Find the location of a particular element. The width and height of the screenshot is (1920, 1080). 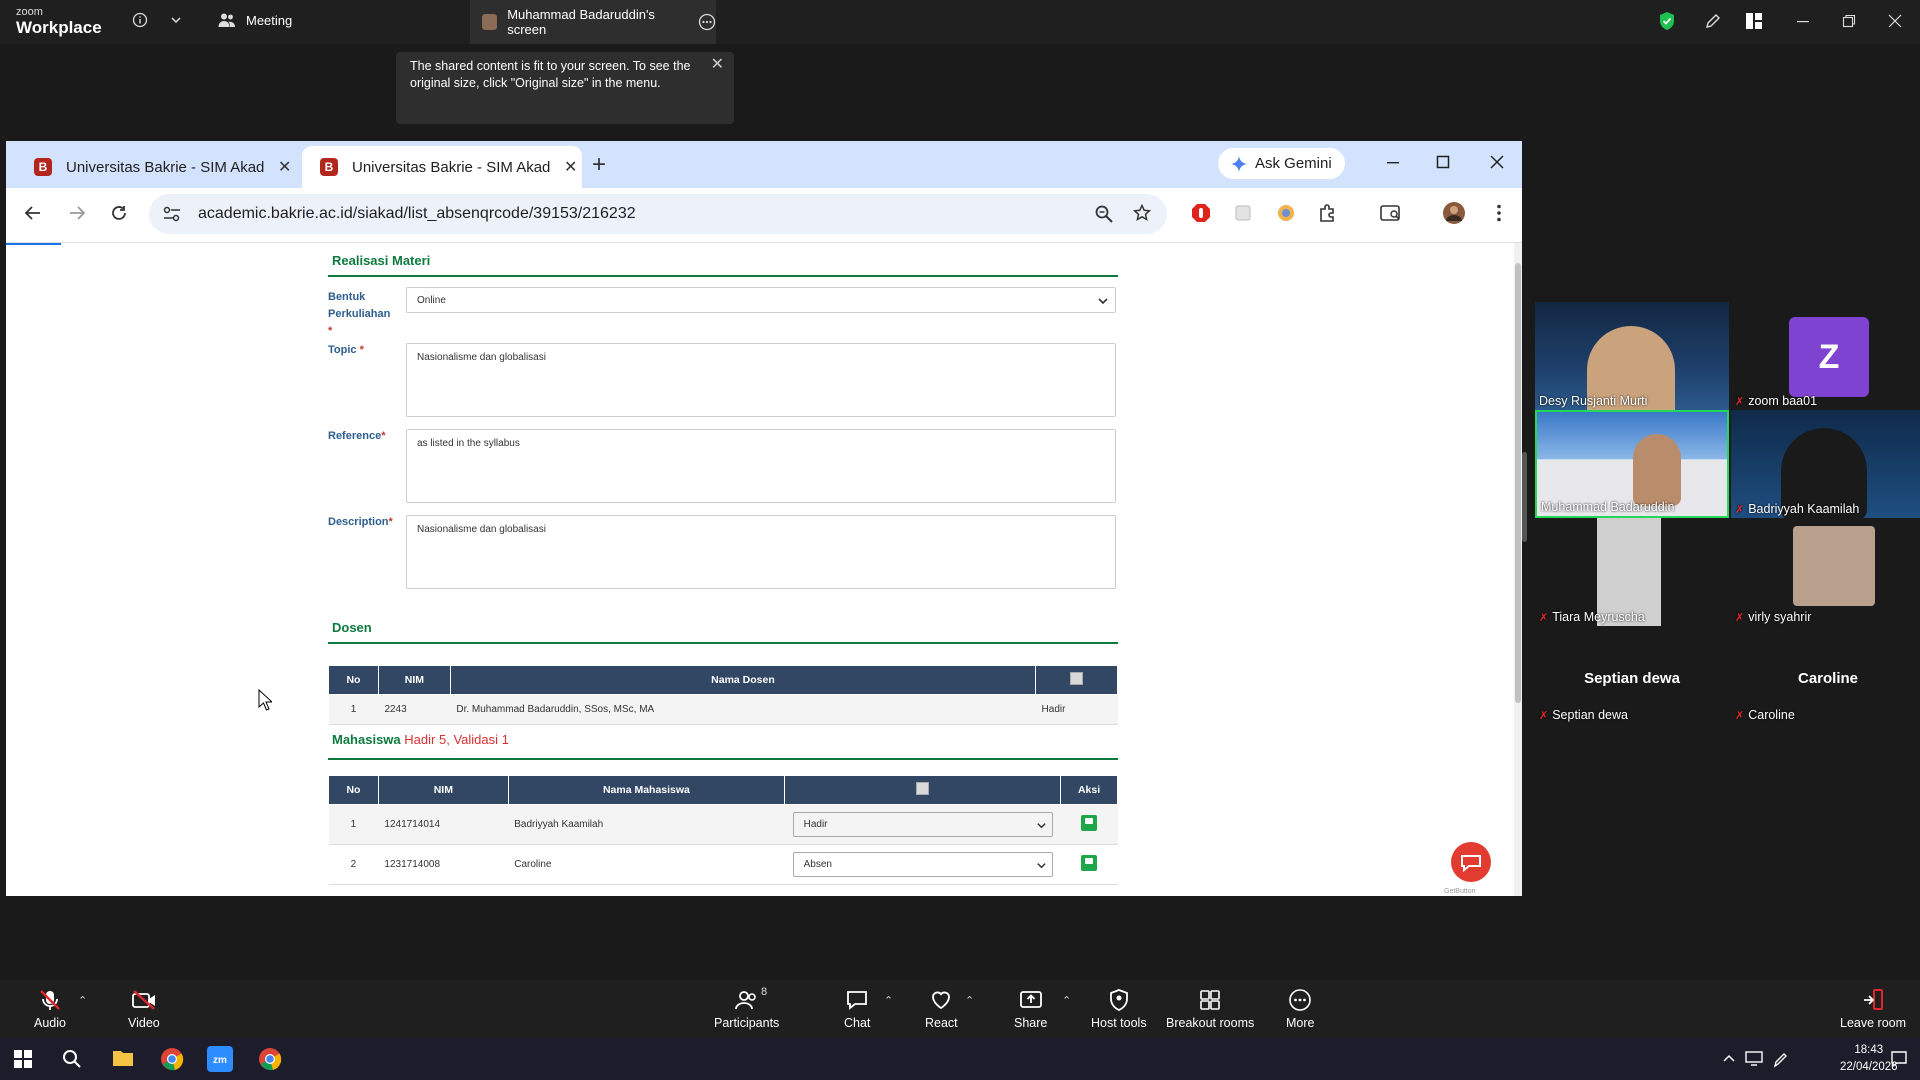

row-nim: 1231714008 is located at coordinates (443, 864).